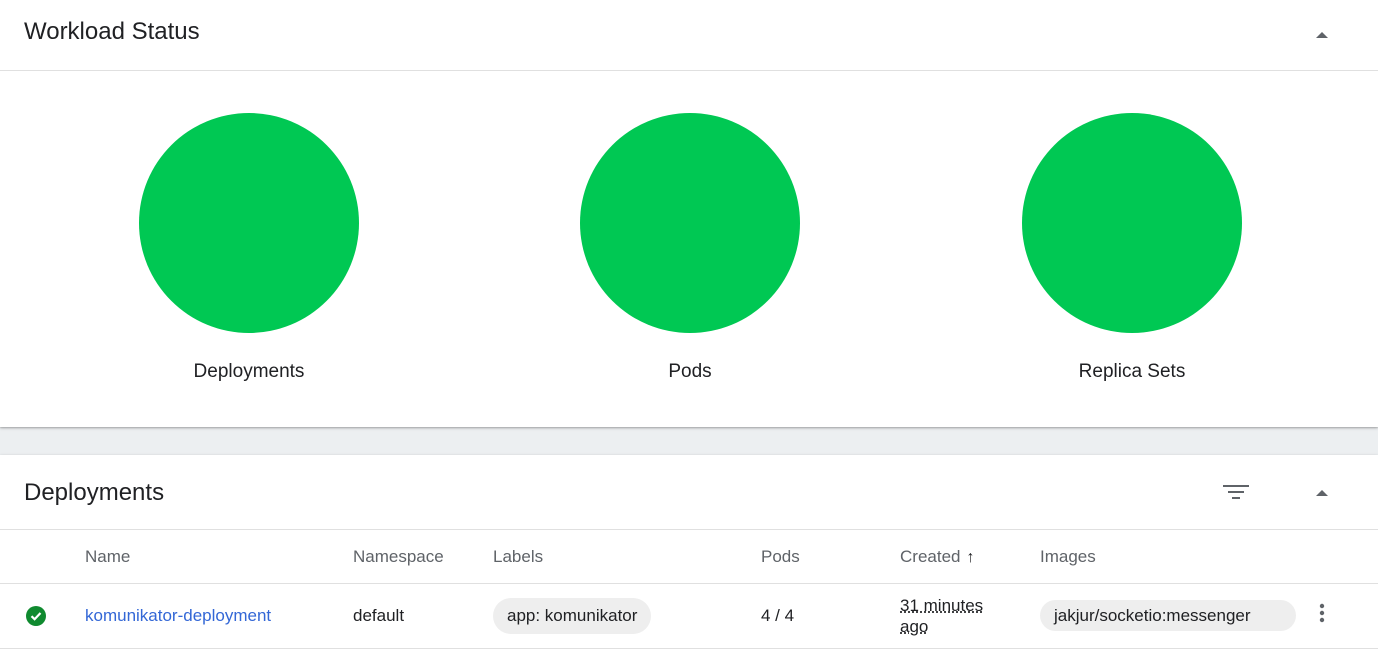 Image resolution: width=1378 pixels, height=657 pixels. Describe the element at coordinates (689, 492) in the screenshot. I see `deployments-header: Deployments` at that location.